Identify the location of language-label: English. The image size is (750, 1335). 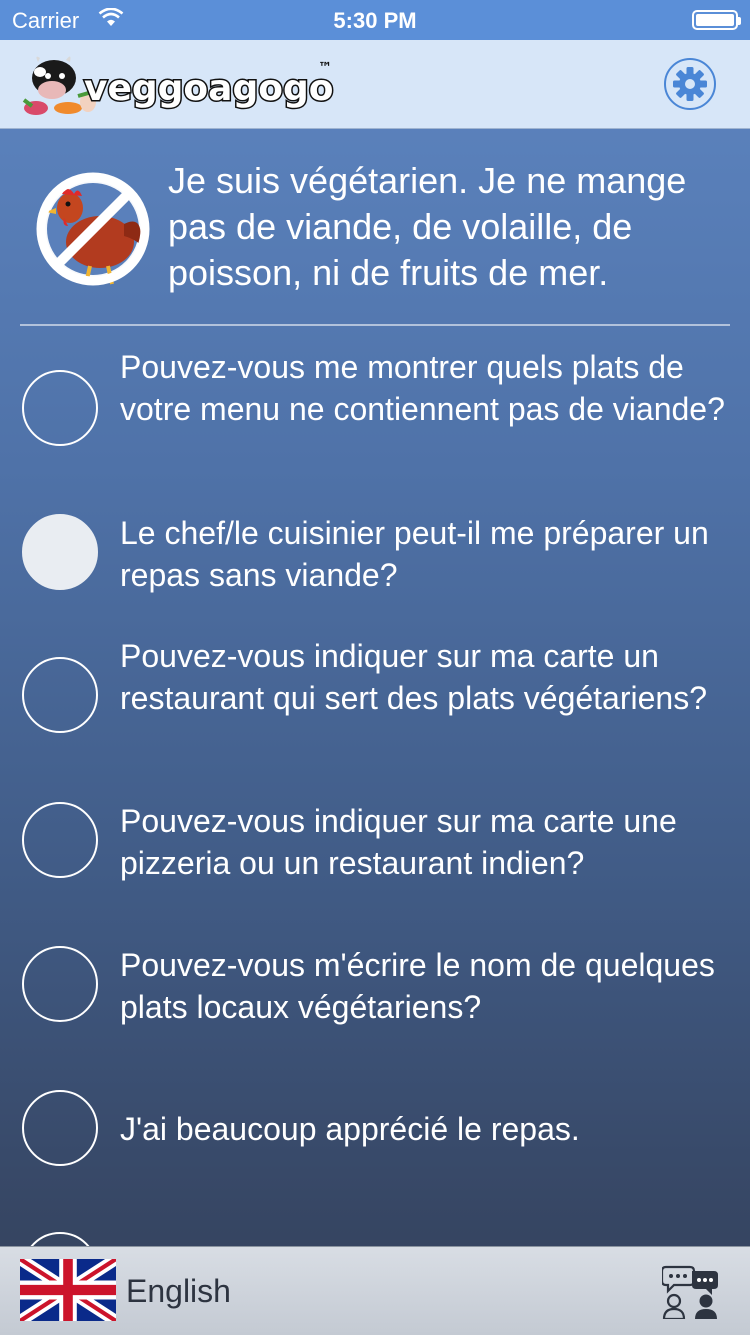
(178, 1291).